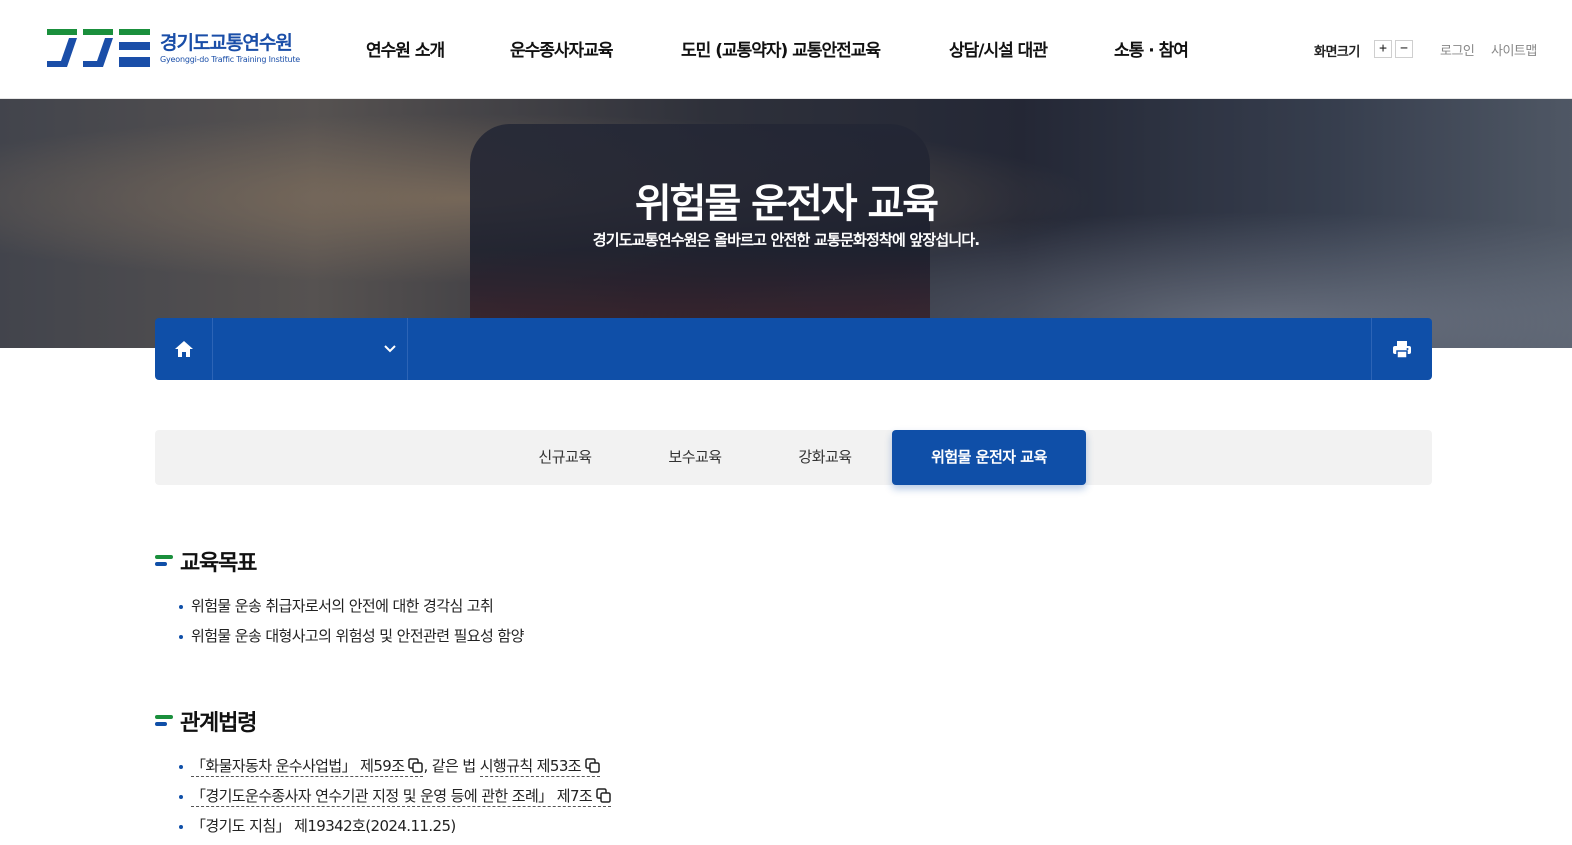 The image size is (1572, 845). What do you see at coordinates (989, 457) in the screenshot?
I see `tab-hazmat-driver-education: 위험물 운전자 교육` at bounding box center [989, 457].